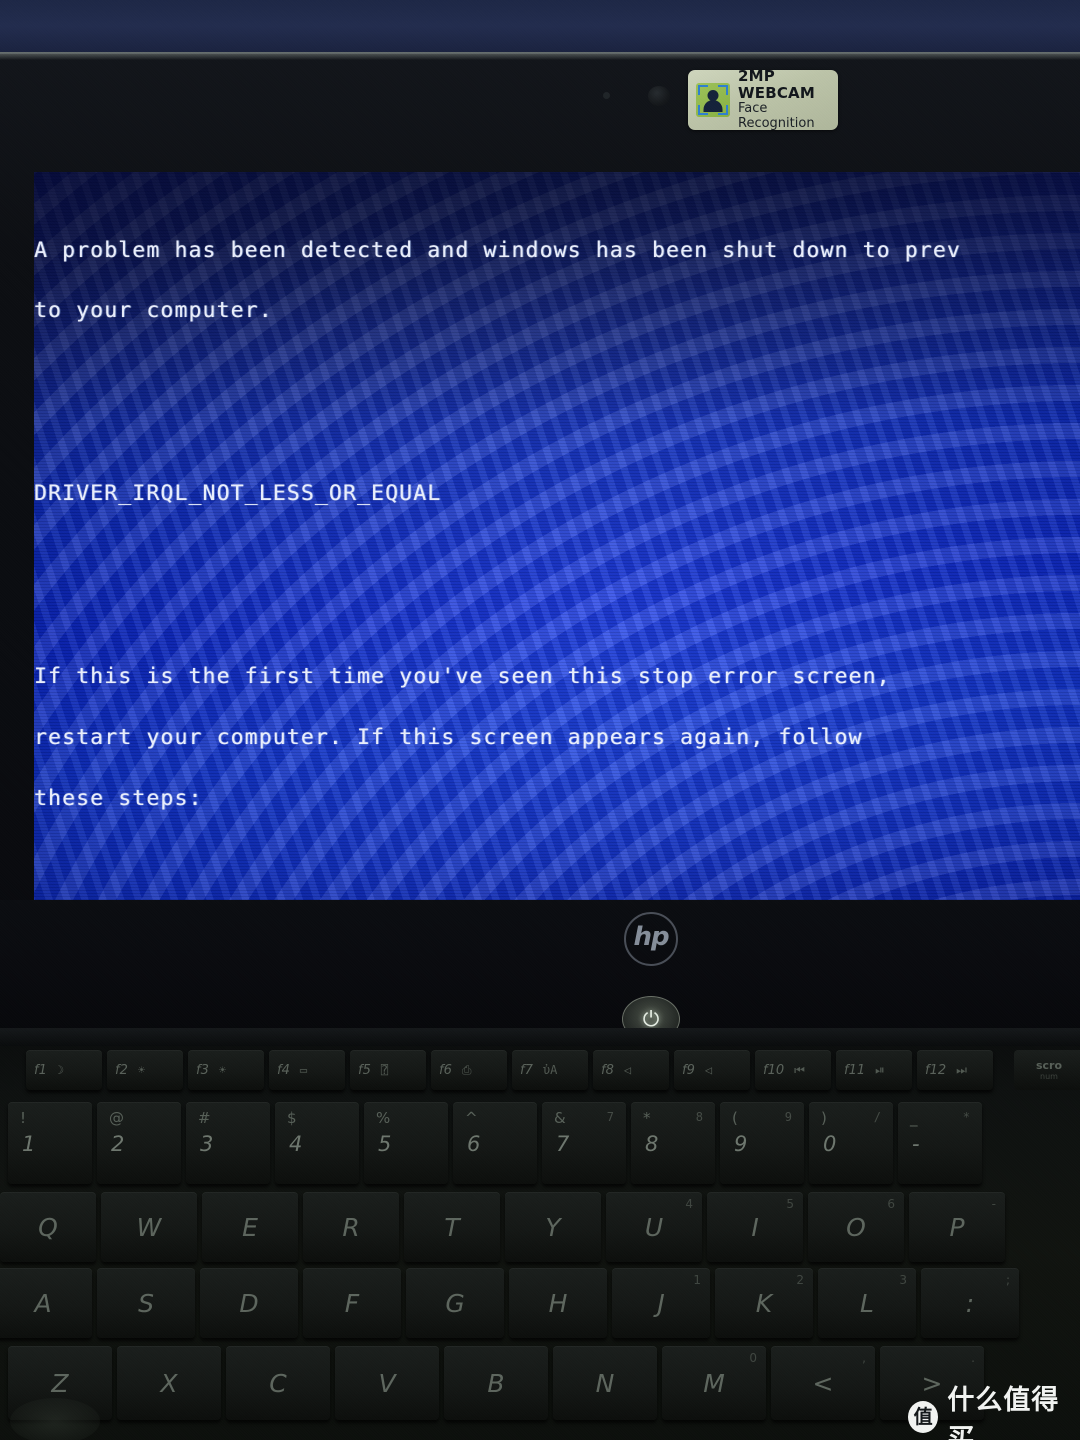  What do you see at coordinates (118, 798) in the screenshot?
I see `bsod-firsttime-line-3: these steps:` at bounding box center [118, 798].